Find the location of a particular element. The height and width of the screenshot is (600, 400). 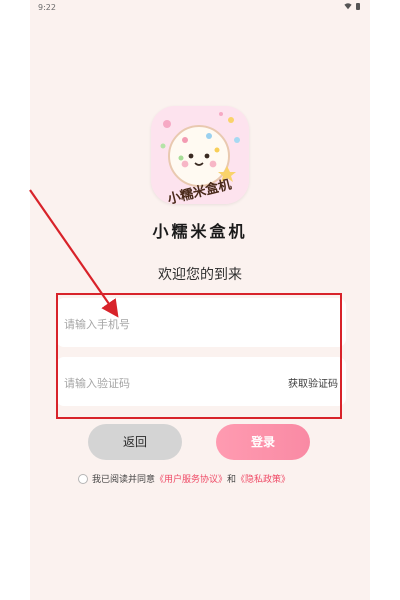

welcome-text: 欢迎您的到来 is located at coordinates (200, 275).